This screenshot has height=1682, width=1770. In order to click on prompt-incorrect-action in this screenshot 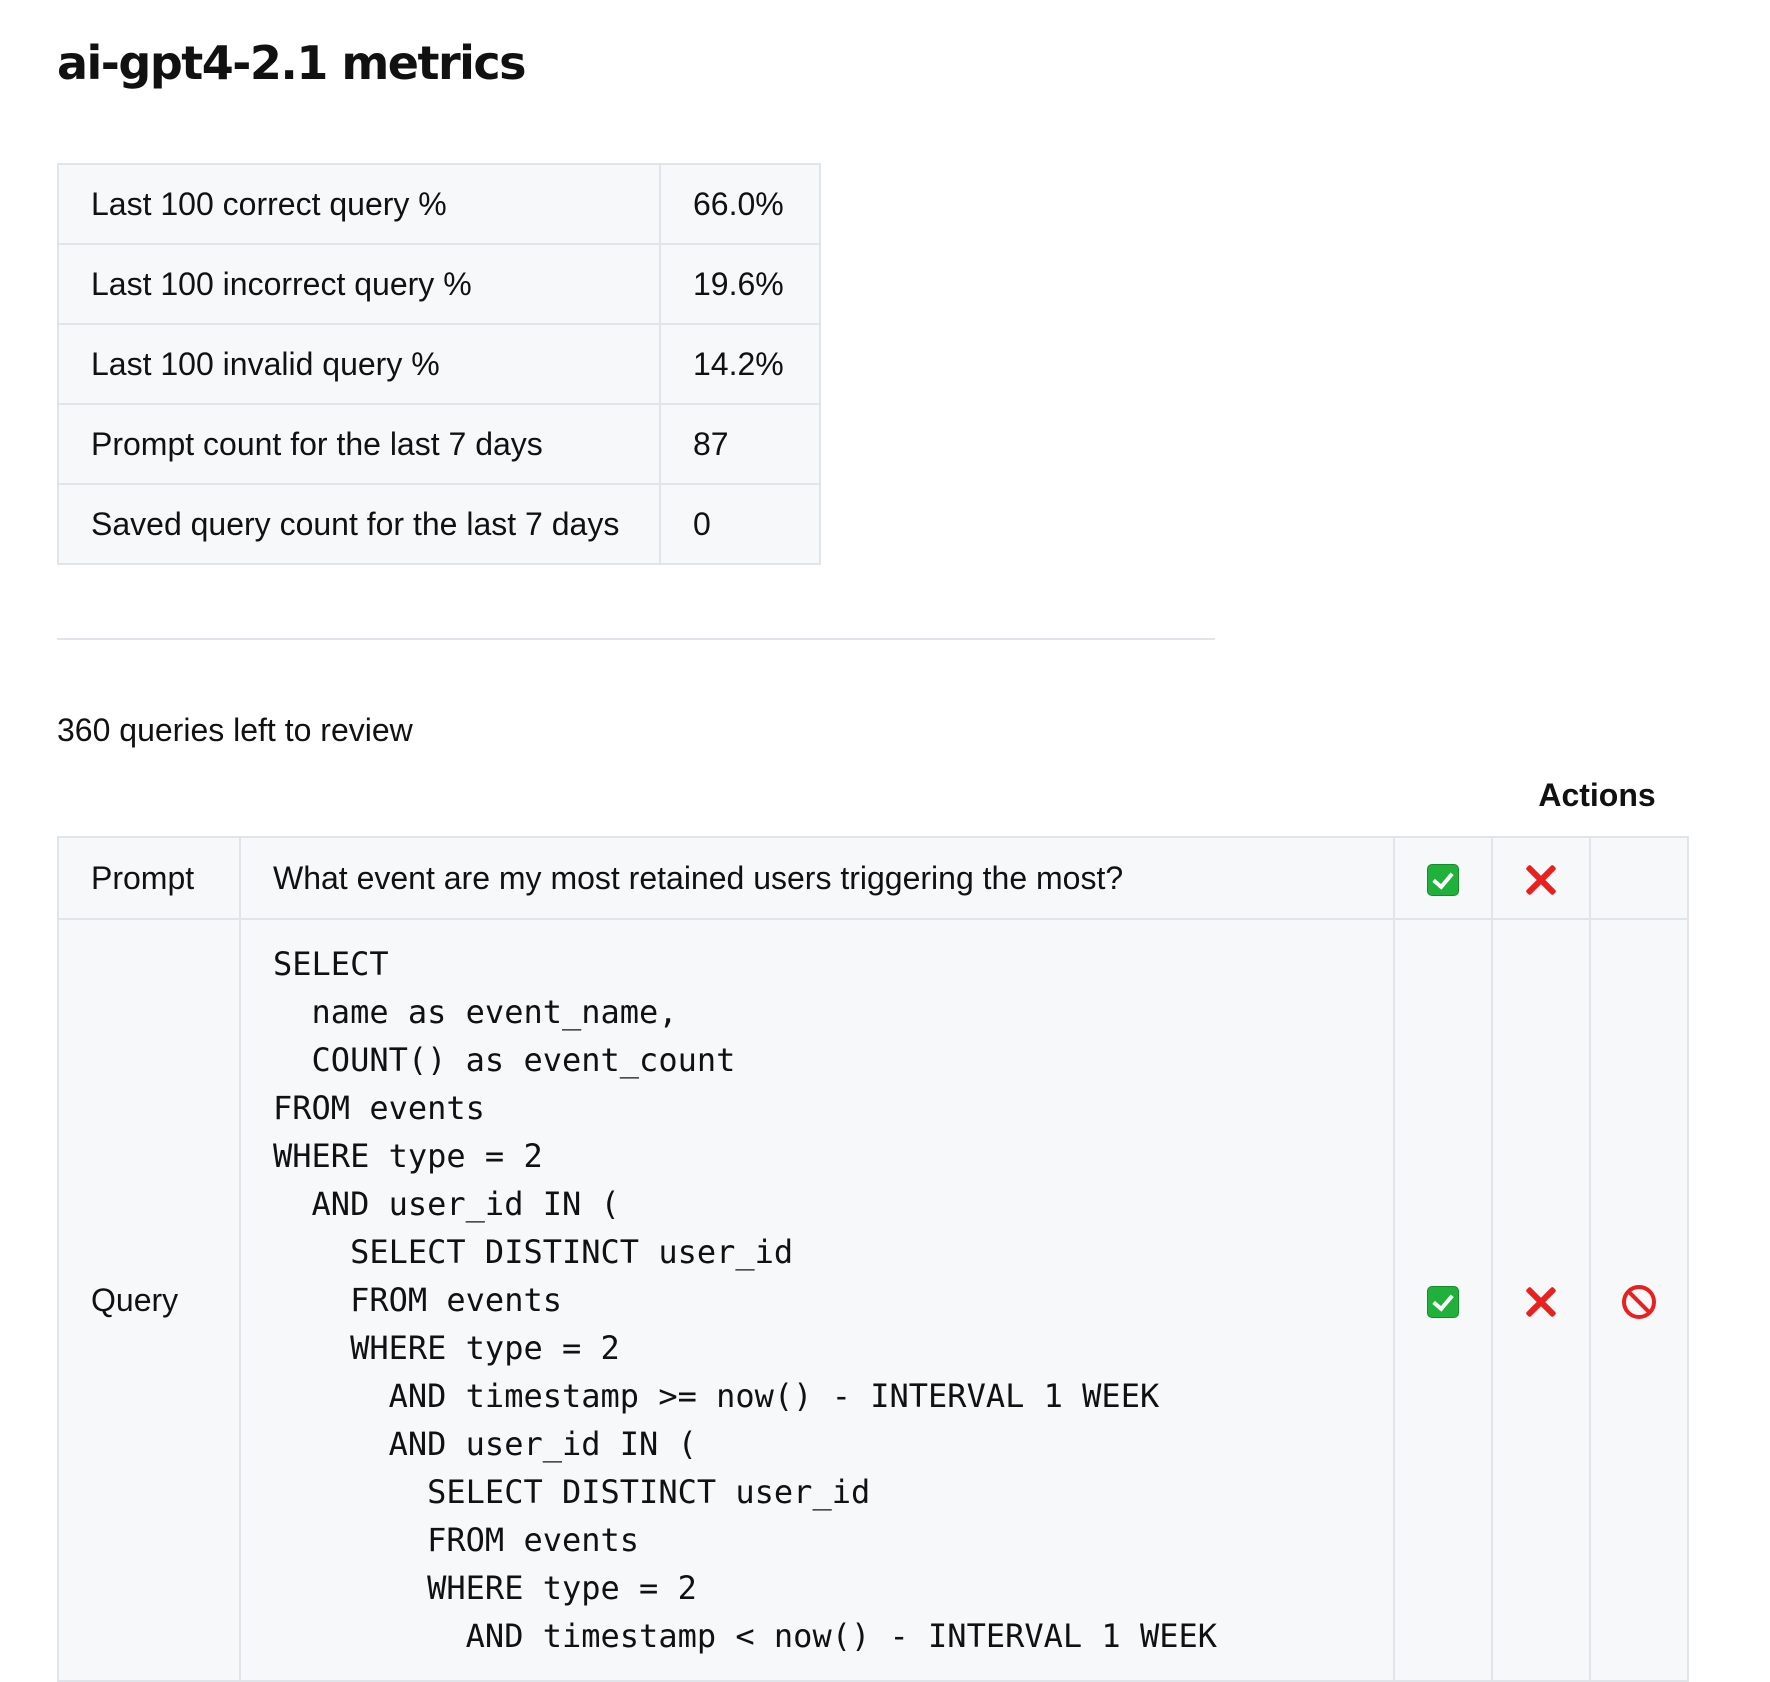, I will do `click(1541, 878)`.